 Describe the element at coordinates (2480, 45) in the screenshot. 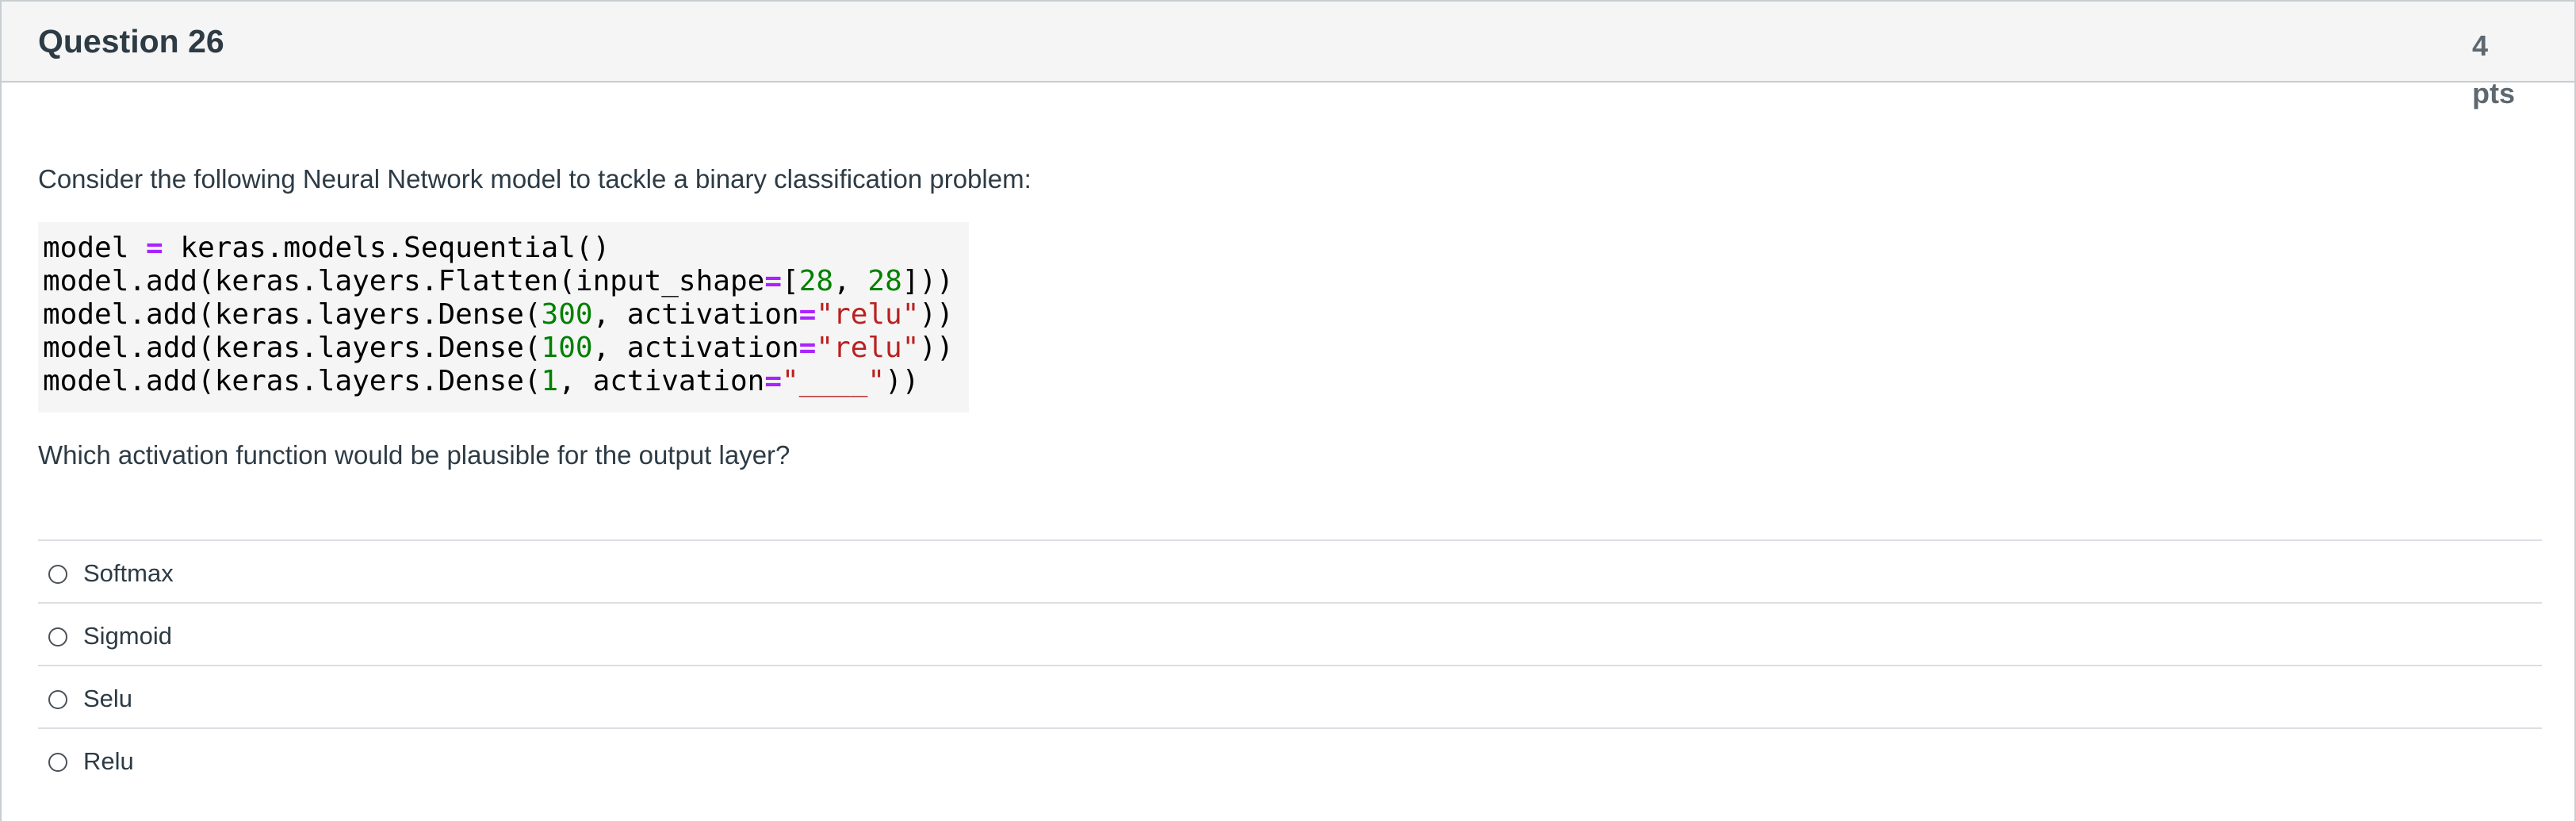

I see `points-value: 4` at that location.